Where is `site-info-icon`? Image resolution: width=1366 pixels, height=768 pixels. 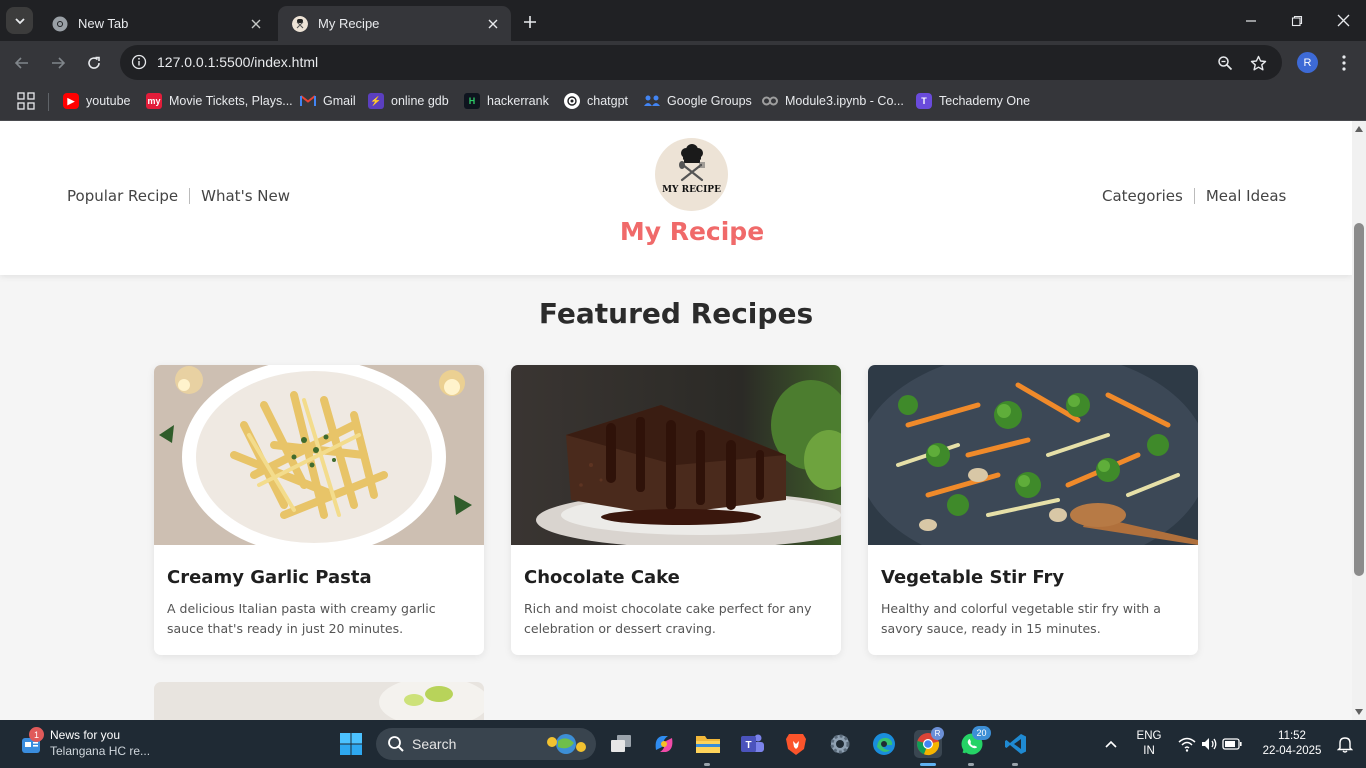 site-info-icon is located at coordinates (139, 62).